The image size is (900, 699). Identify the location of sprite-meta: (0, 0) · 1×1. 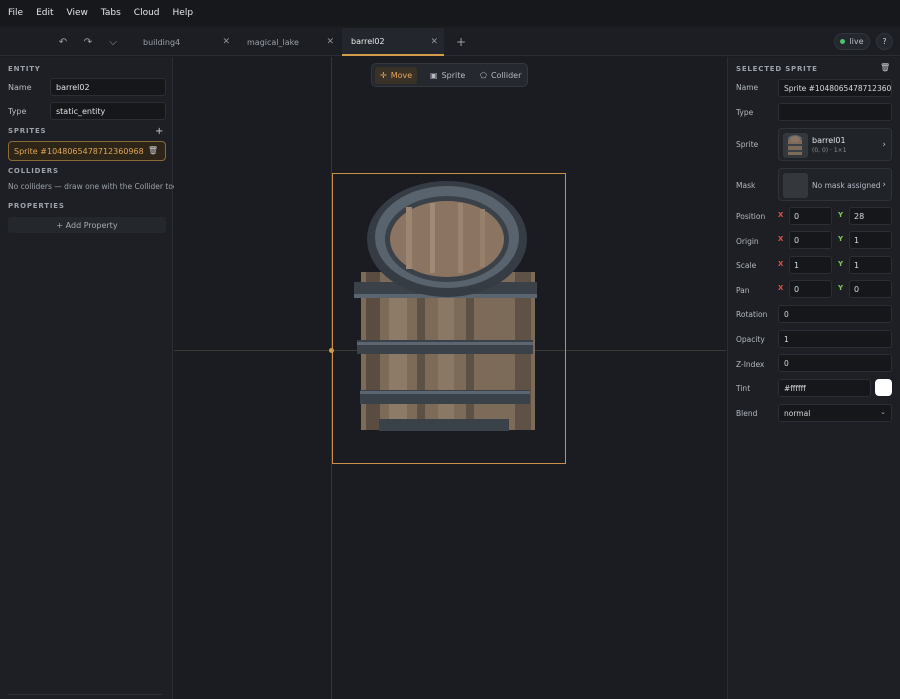
(829, 150).